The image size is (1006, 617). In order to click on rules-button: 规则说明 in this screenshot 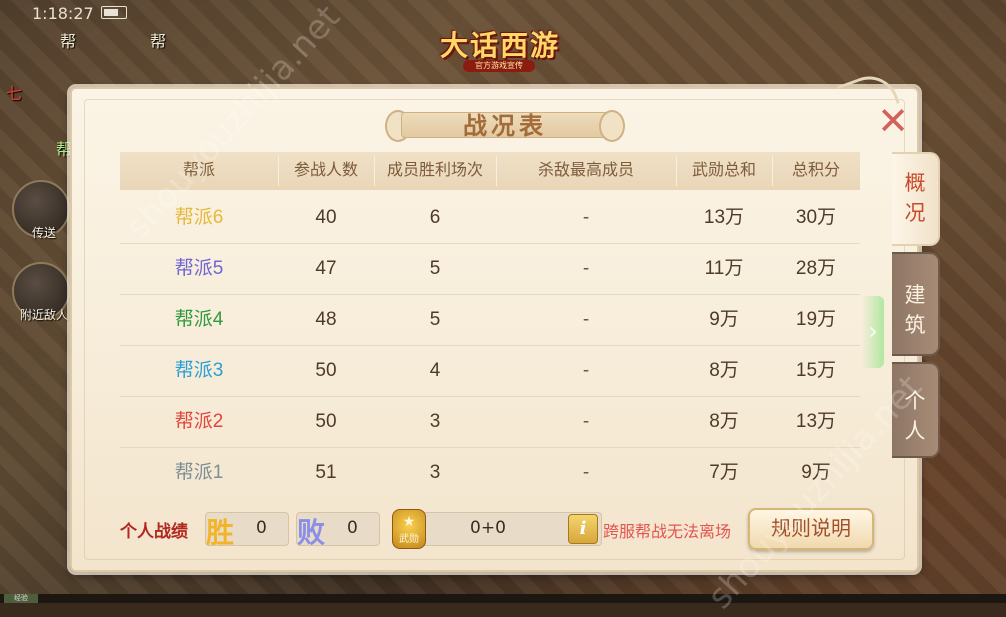, I will do `click(811, 529)`.